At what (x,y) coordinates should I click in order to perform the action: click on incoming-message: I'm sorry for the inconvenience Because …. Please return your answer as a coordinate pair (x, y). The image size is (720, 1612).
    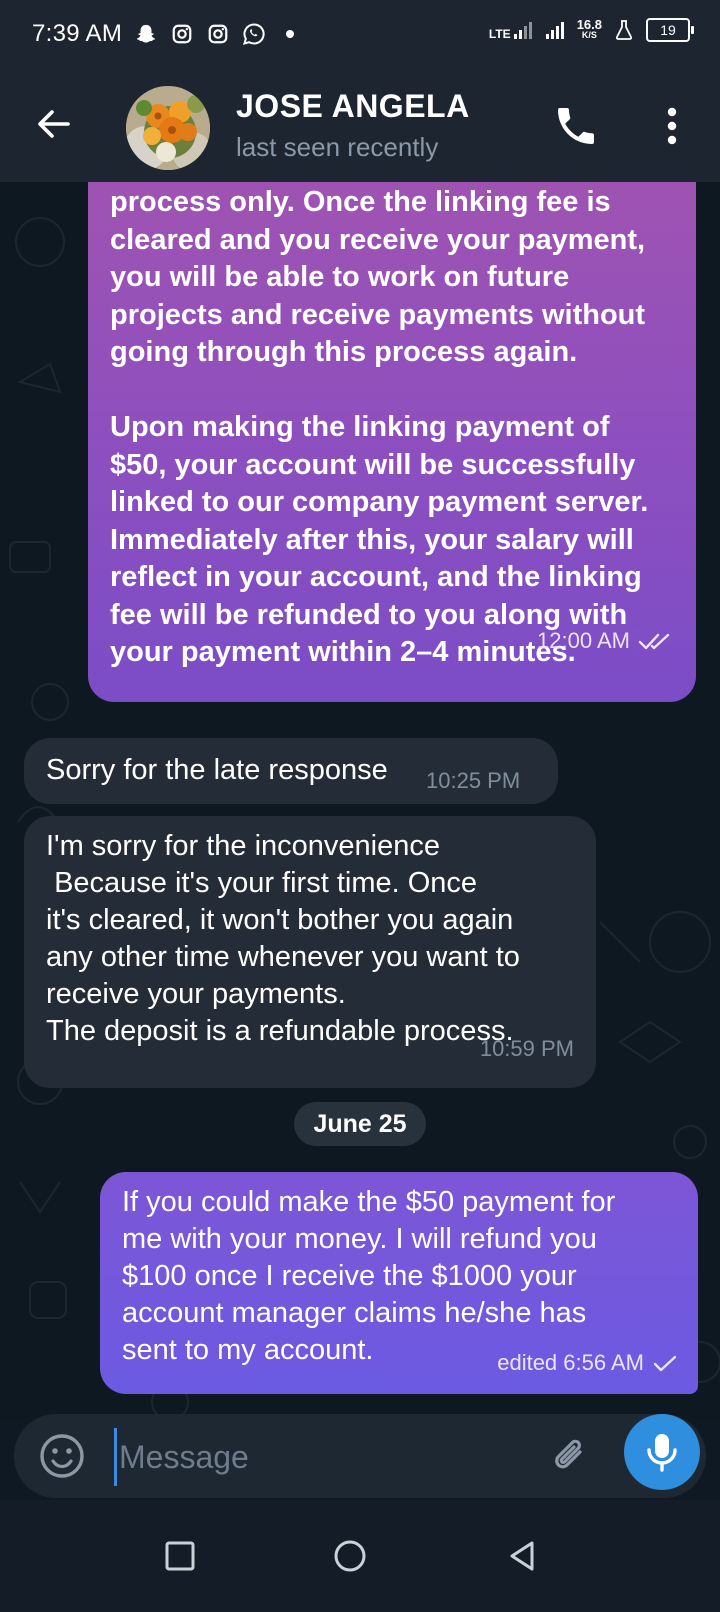
    Looking at the image, I should click on (310, 952).